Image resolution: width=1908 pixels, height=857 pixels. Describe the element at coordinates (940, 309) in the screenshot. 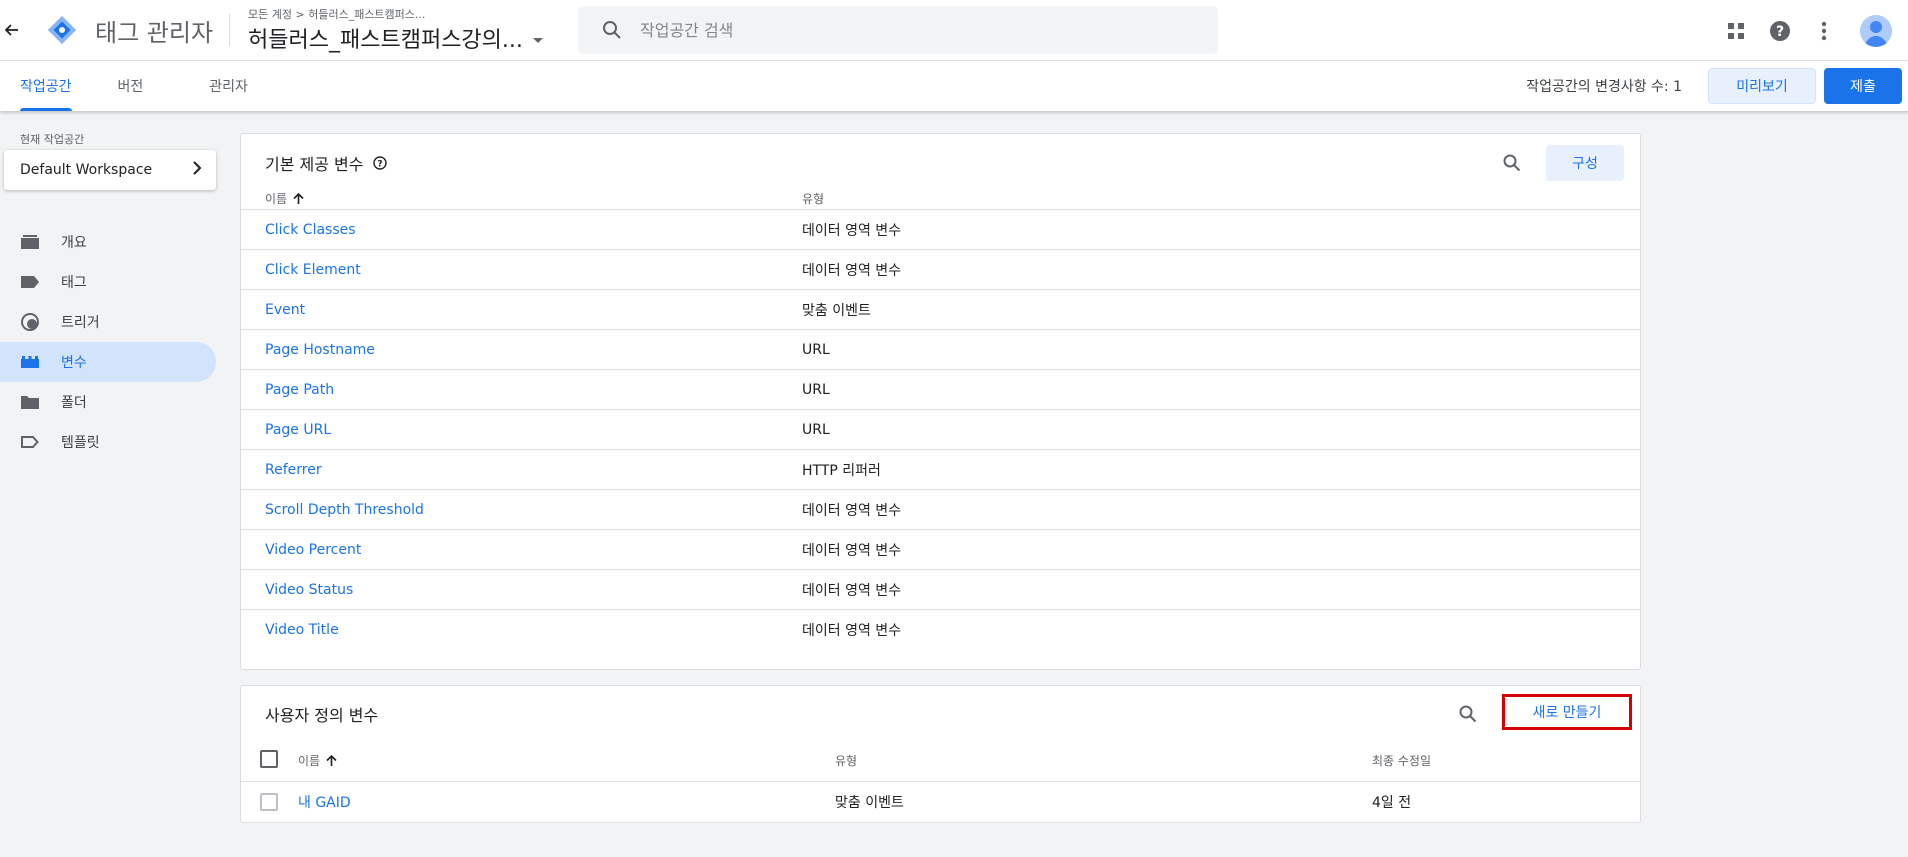

I see `table-row: Event 맞춤 이벤트` at that location.